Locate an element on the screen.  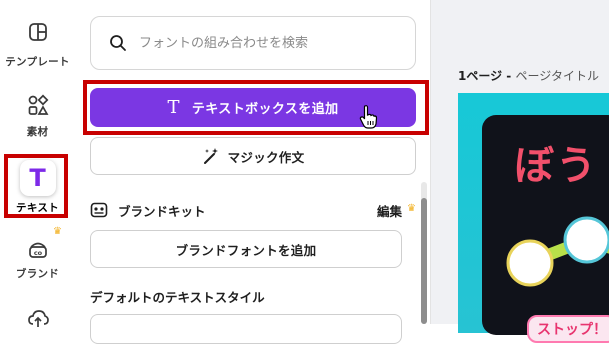
magic-write-button: マジック作文 is located at coordinates (253, 156).